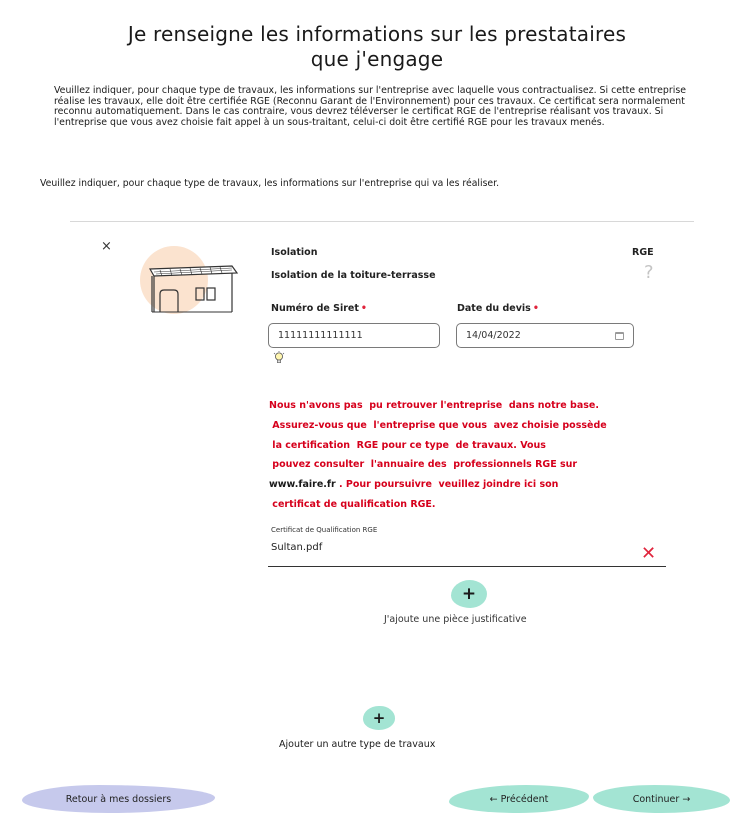  What do you see at coordinates (494, 308) in the screenshot?
I see `date-label-text: Date du devis` at bounding box center [494, 308].